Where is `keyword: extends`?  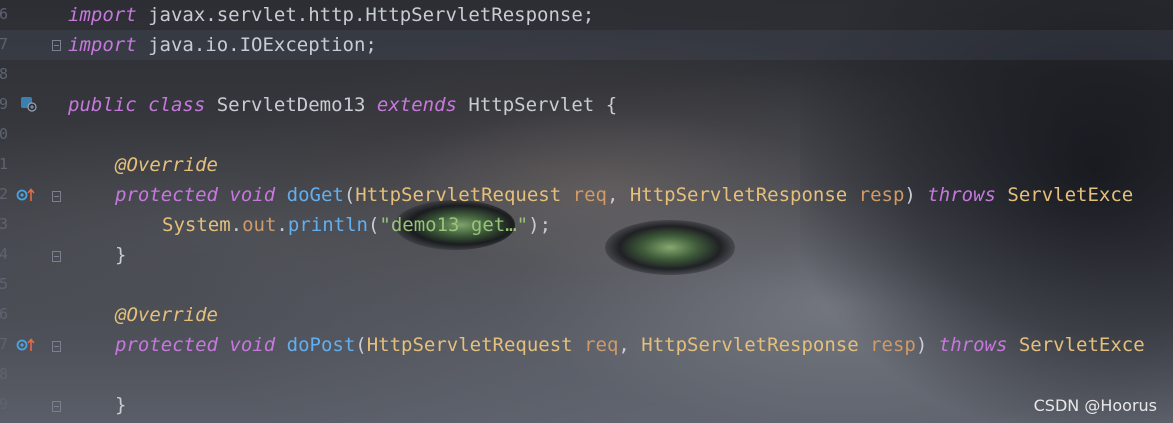
keyword: extends is located at coordinates (416, 105).